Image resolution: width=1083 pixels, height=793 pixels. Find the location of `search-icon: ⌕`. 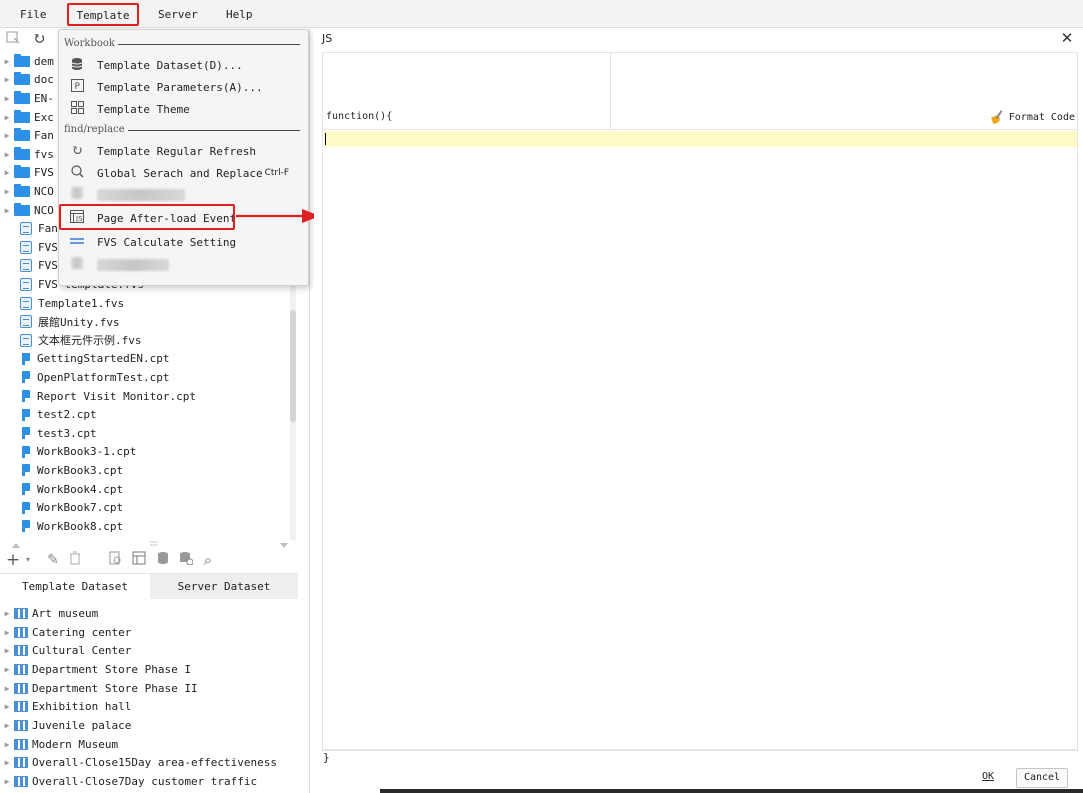

search-icon: ⌕ is located at coordinates (208, 560).